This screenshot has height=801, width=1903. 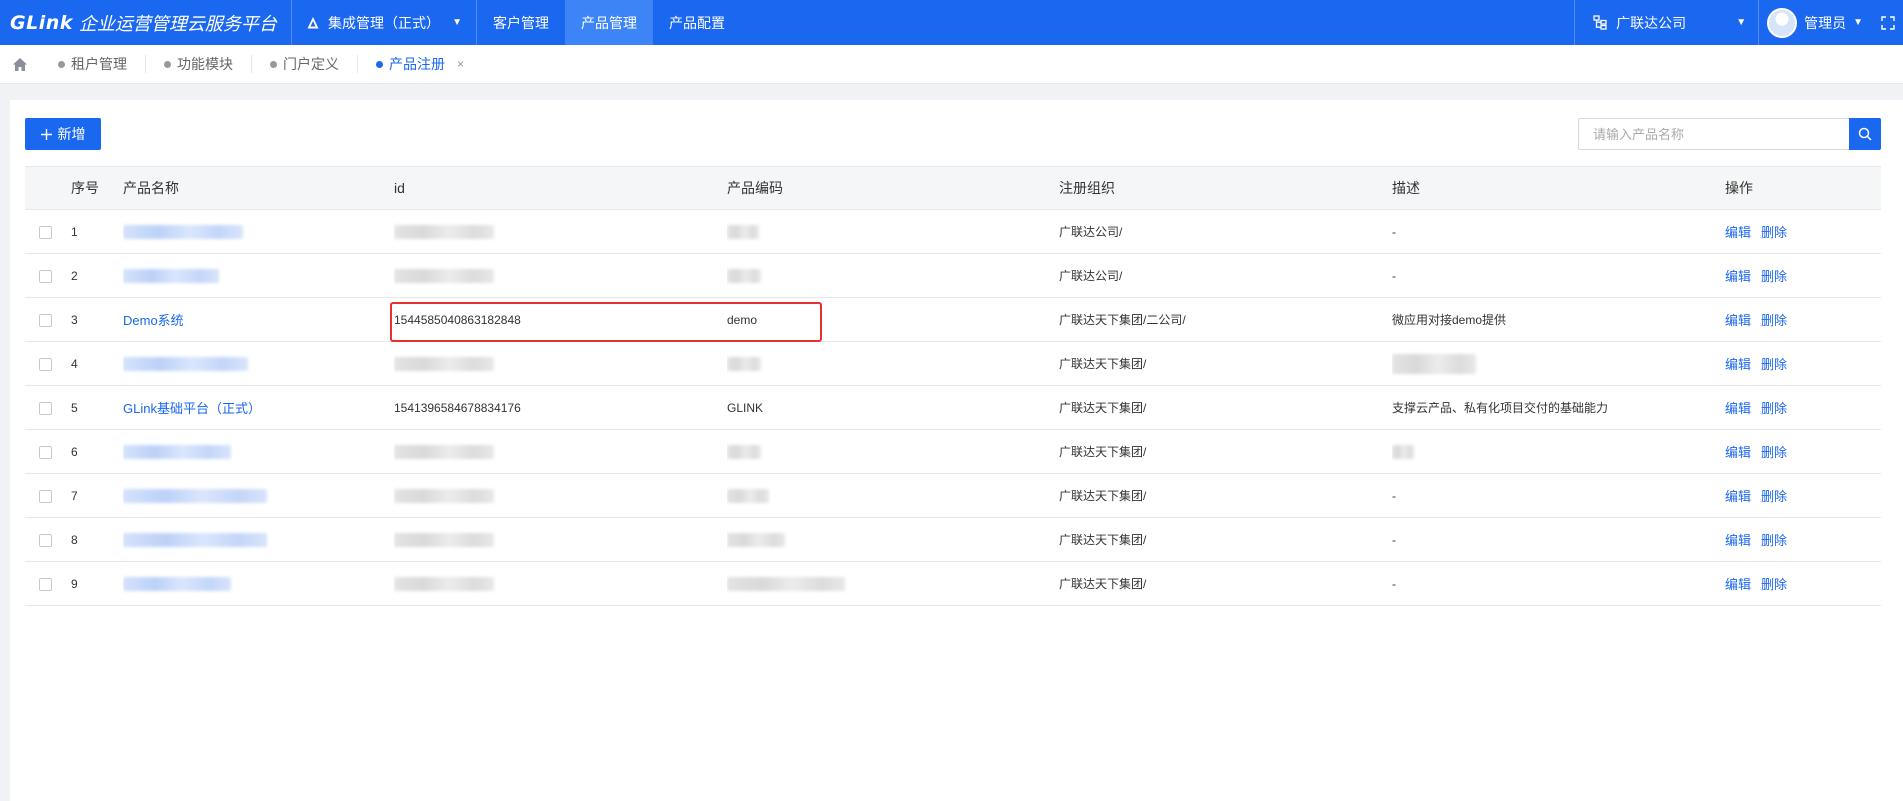 I want to click on code-cell: GLINK, so click(x=893, y=407).